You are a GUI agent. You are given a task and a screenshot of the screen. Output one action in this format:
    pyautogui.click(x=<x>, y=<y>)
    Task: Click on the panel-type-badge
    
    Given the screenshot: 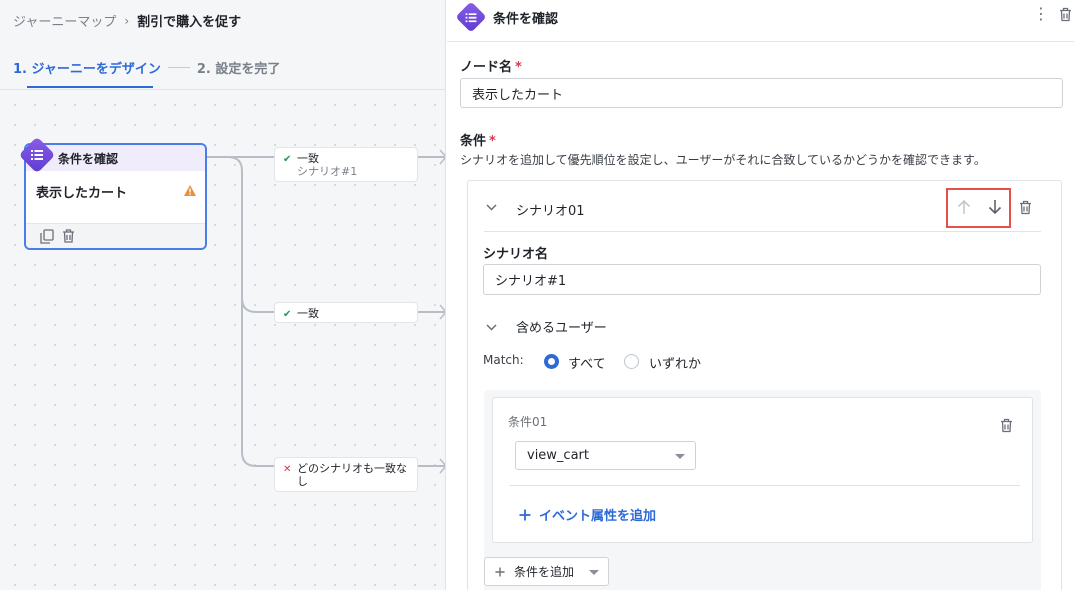 What is the action you would take?
    pyautogui.click(x=471, y=17)
    